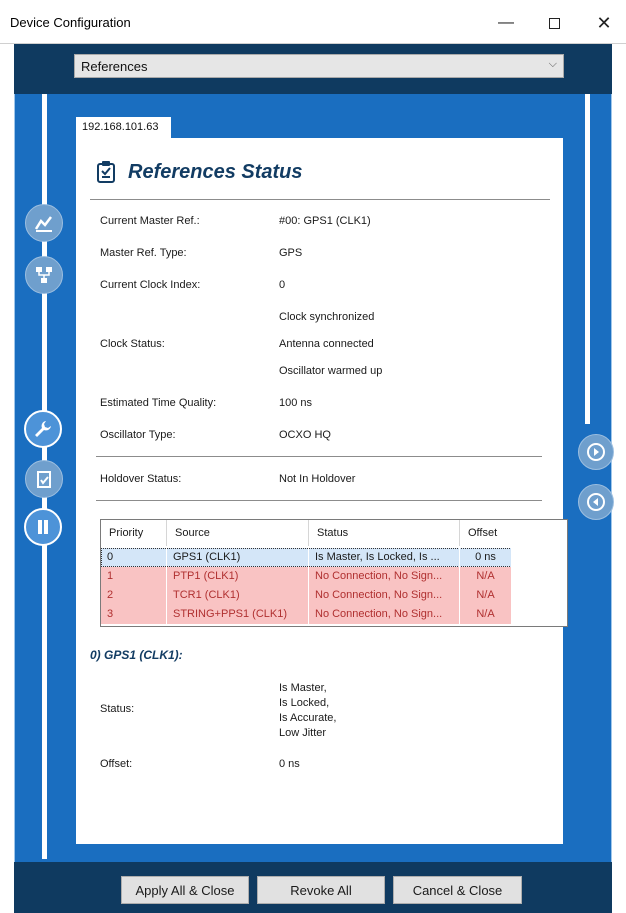 The image size is (626, 913). I want to click on source-cell: TCR1 (CLK1), so click(238, 595).